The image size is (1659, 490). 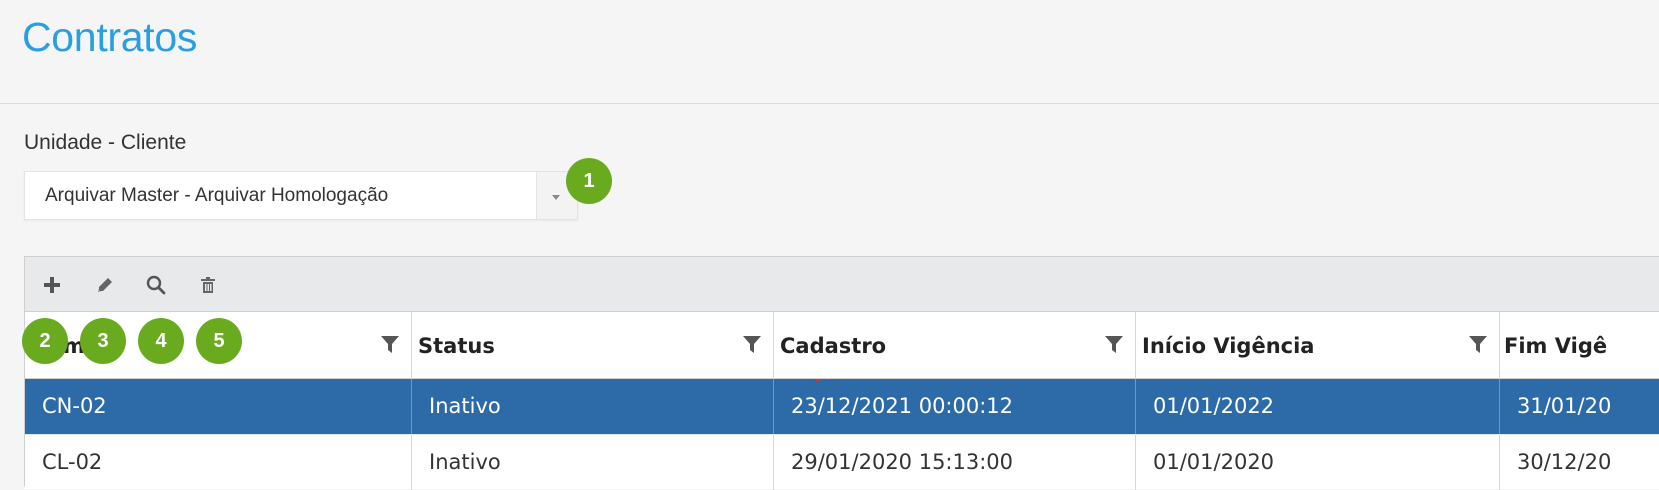 I want to click on column-header-label: Status, so click(x=456, y=346).